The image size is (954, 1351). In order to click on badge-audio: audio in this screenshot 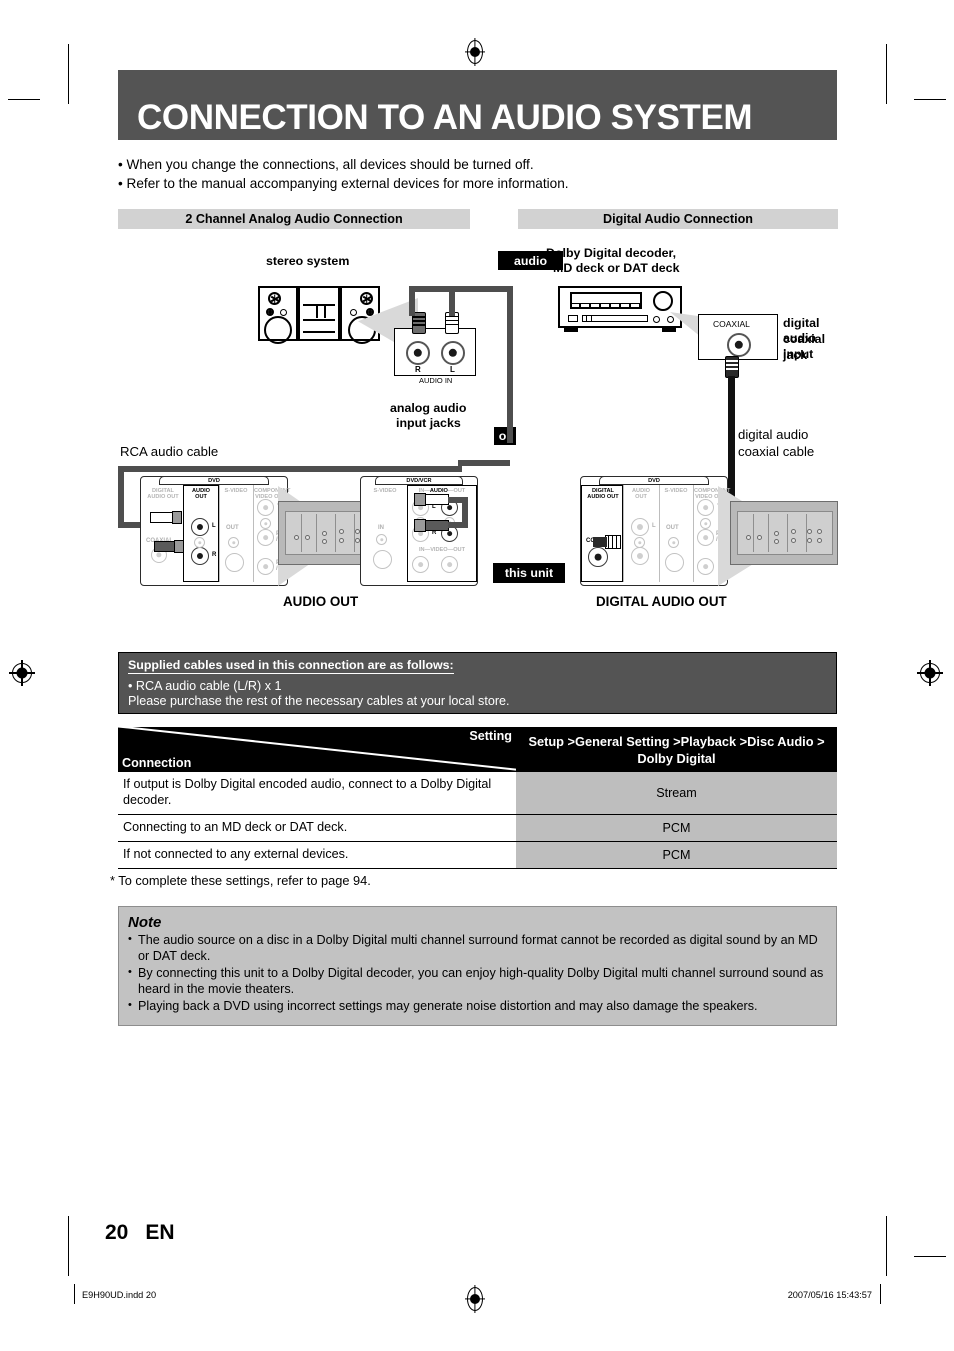, I will do `click(530, 260)`.